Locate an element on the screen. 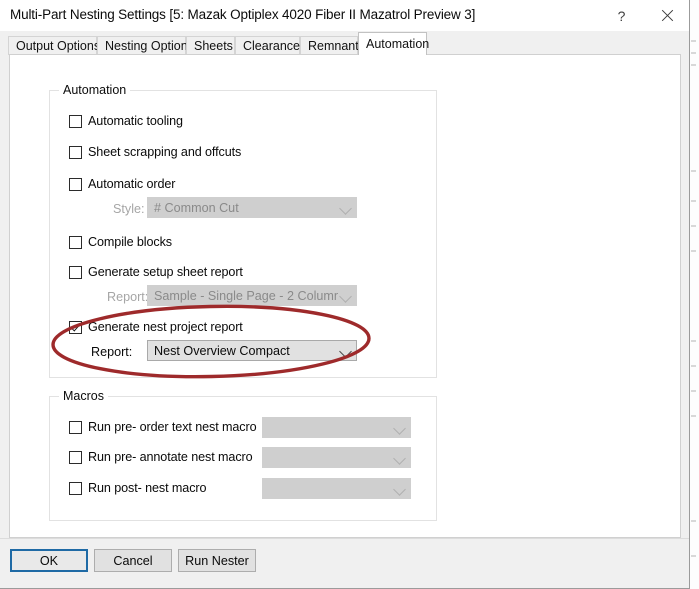 The image size is (699, 589). generate-setup-sheet-report-row: Generate setup sheet report is located at coordinates (156, 272).